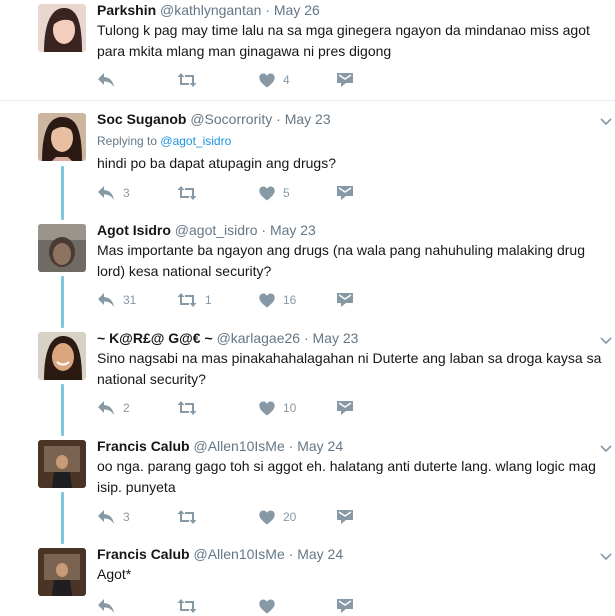  I want to click on replying-to-handle-link: @agot_isidro, so click(195, 141).